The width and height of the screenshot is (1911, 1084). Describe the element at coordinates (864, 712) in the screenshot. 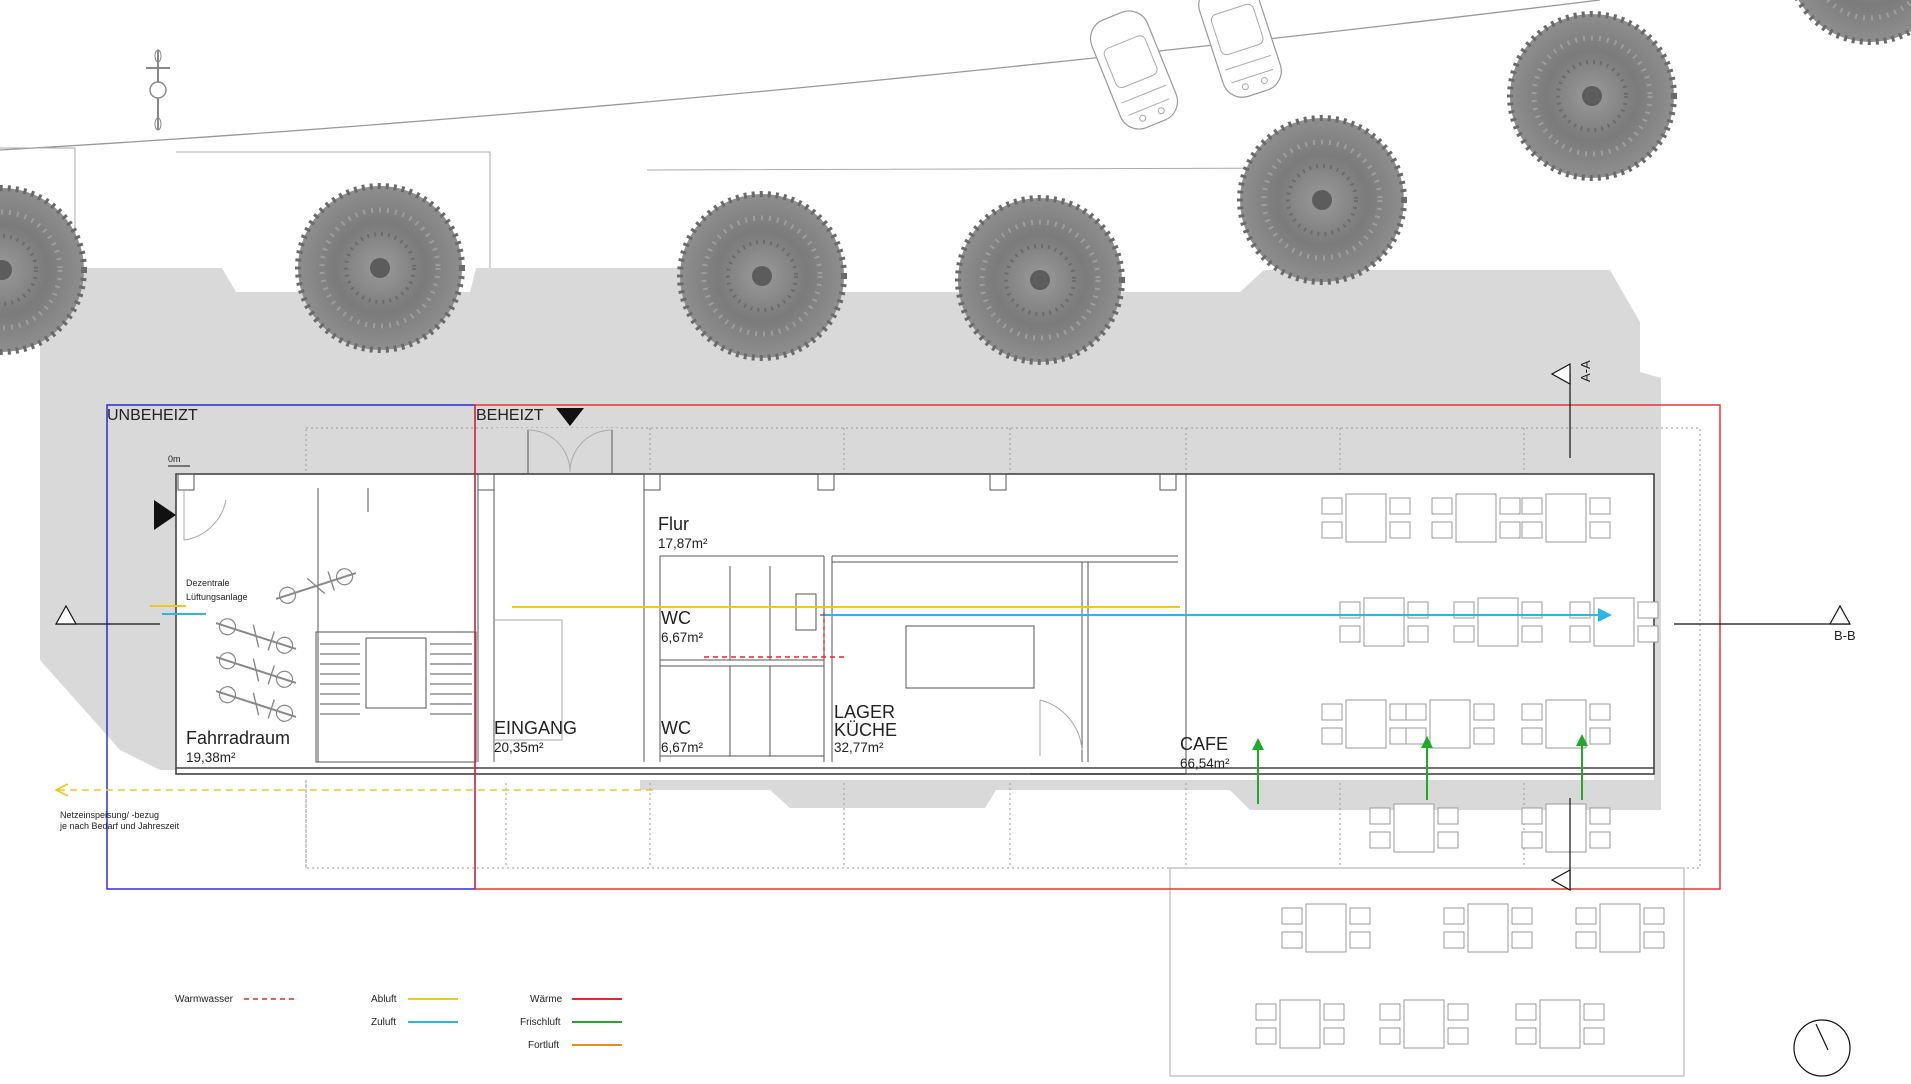

I see `room-name-lager: LAGER` at that location.